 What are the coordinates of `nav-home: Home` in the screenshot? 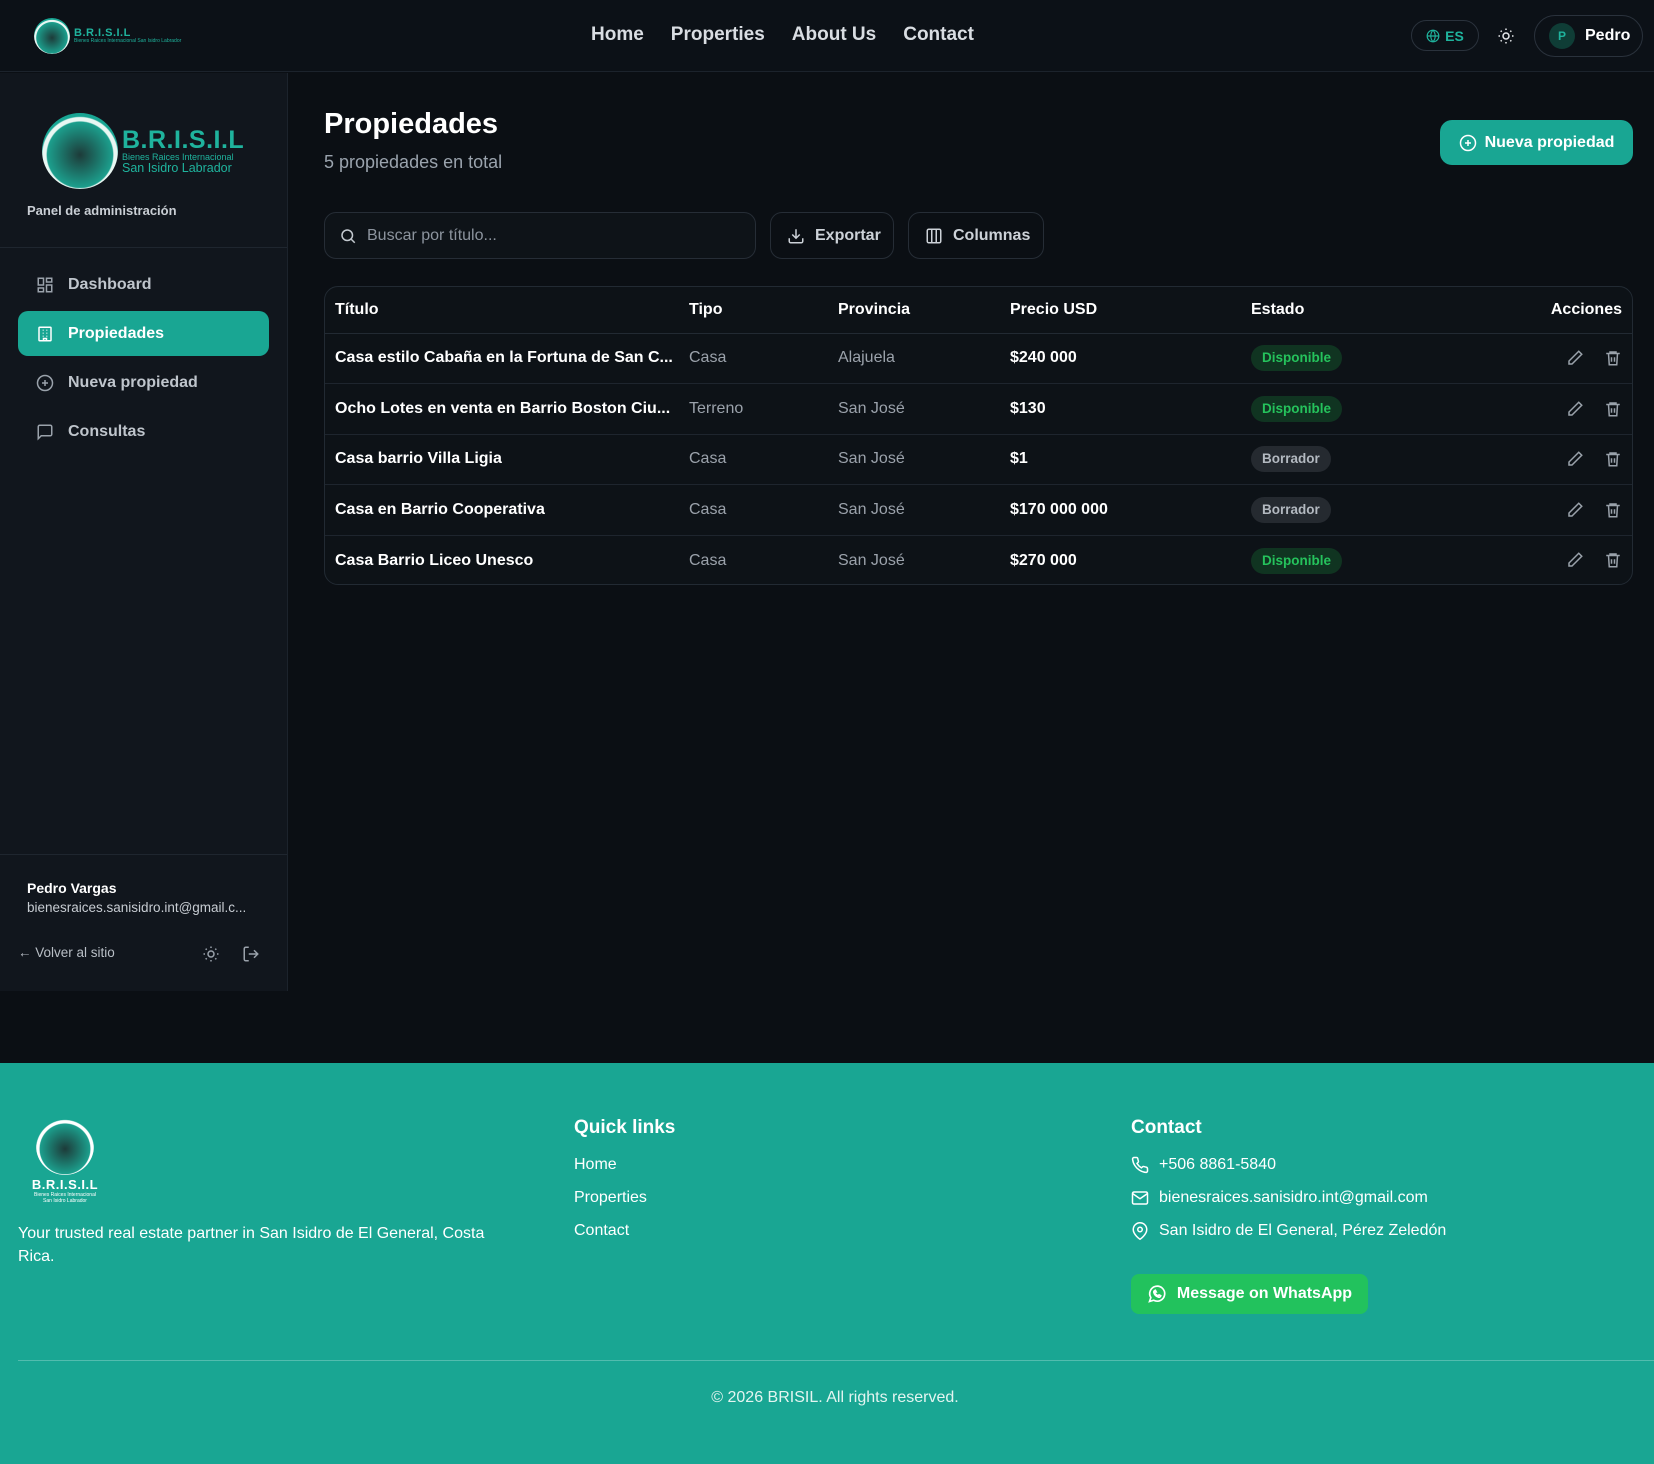 It's located at (617, 35).